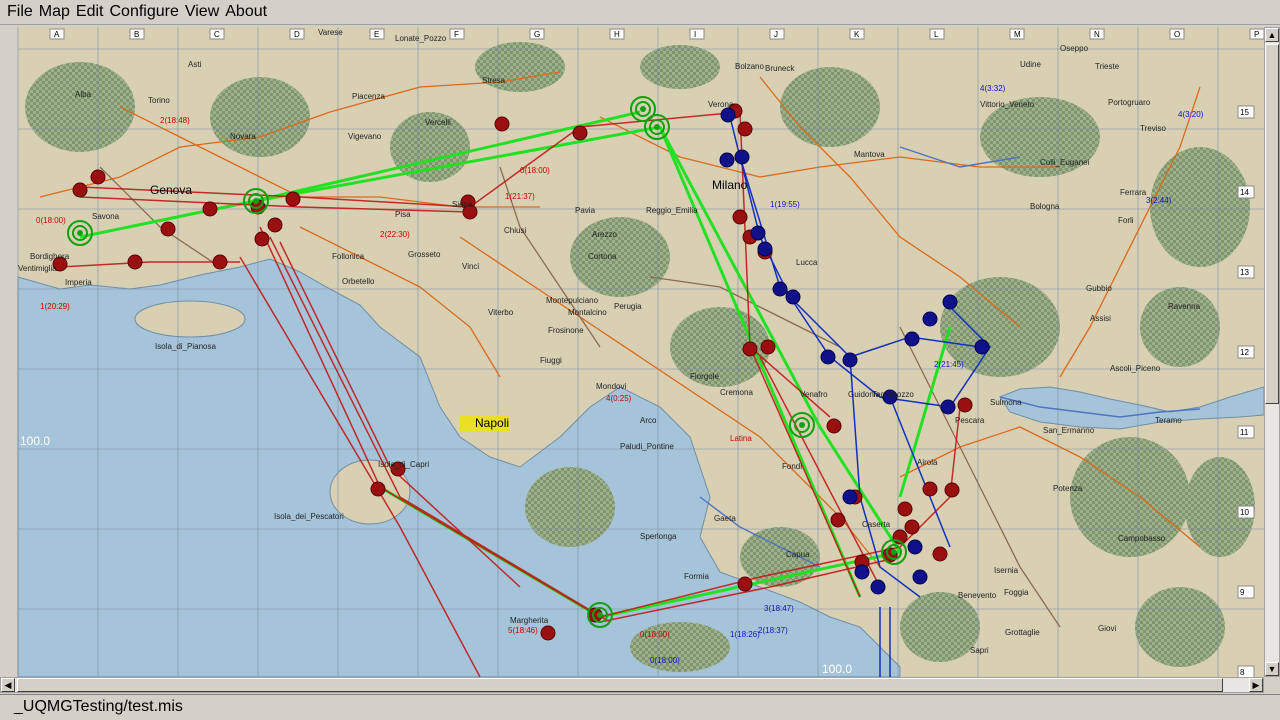 This screenshot has height=720, width=1280. I want to click on unit-label-red: 2(18:48), so click(175, 120).